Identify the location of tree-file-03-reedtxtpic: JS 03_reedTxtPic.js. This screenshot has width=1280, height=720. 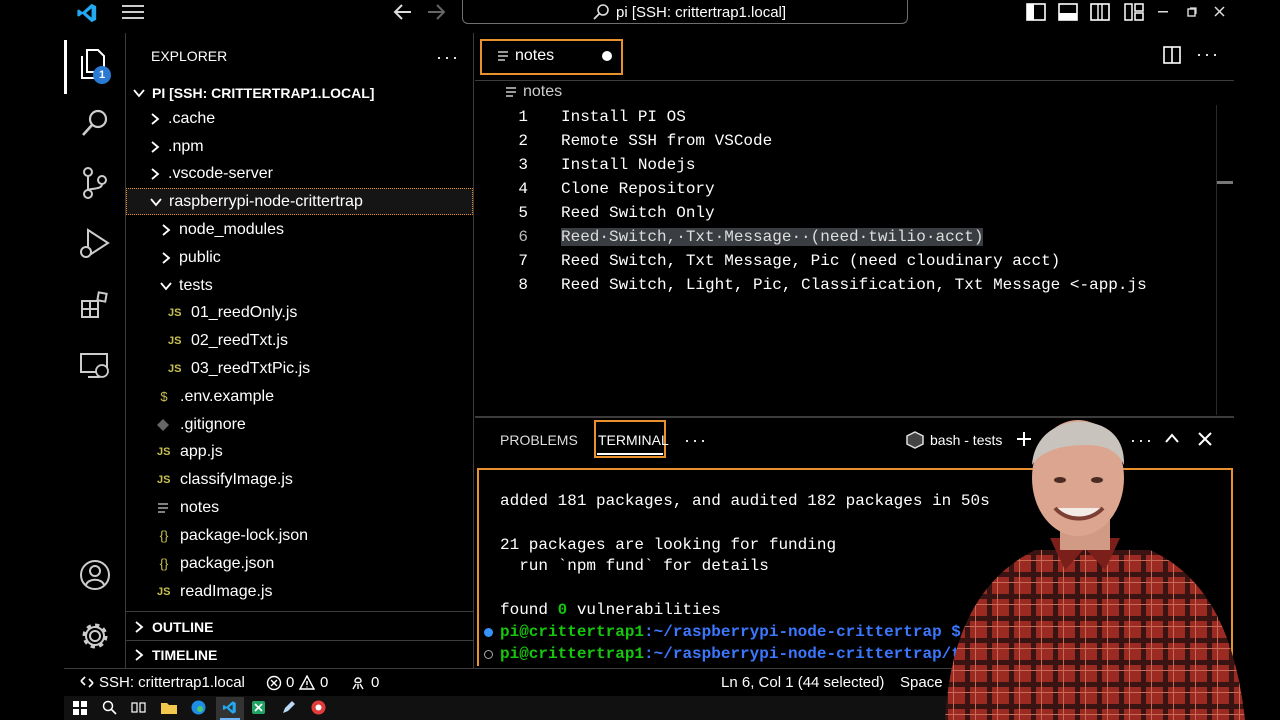
(299, 368).